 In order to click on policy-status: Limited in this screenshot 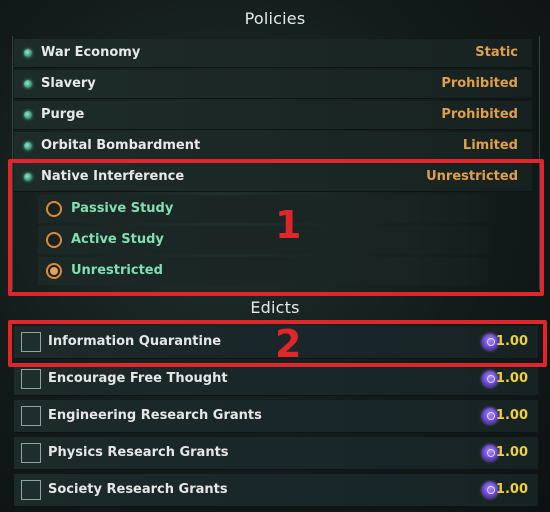, I will do `click(490, 145)`.